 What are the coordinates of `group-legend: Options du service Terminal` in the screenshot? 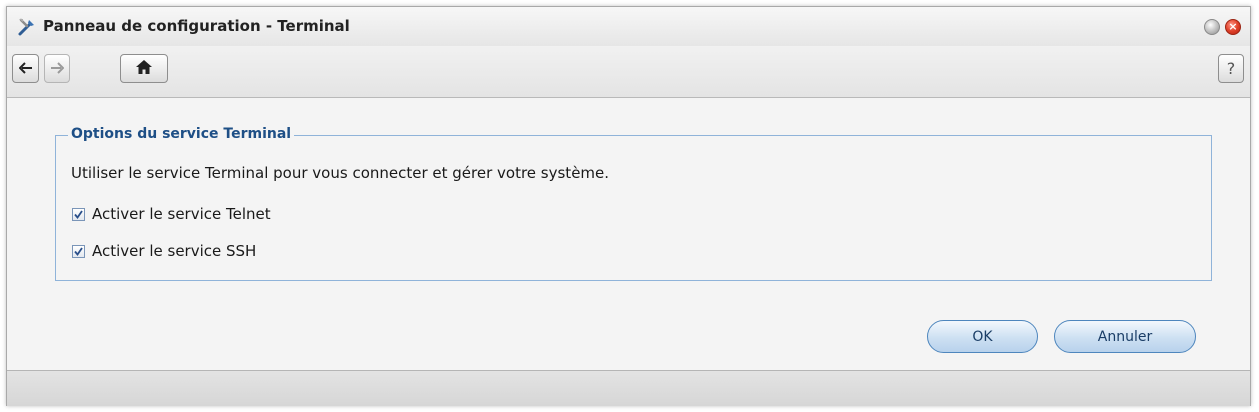 It's located at (181, 134).